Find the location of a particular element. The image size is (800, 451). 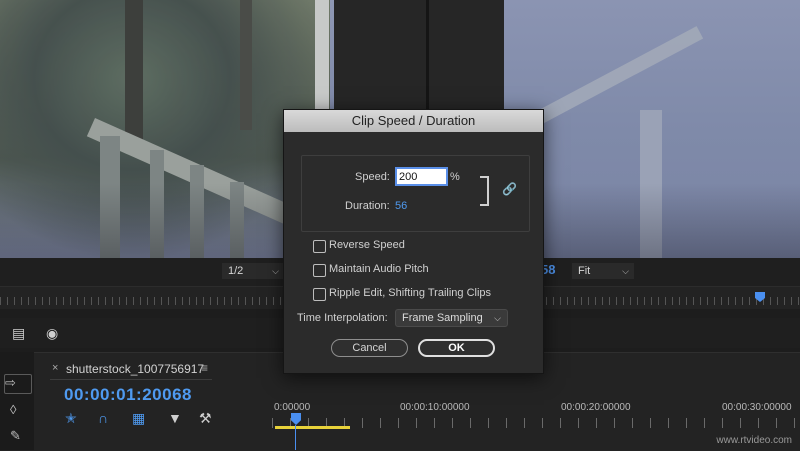

timeline-ruler-ticks is located at coordinates (536, 423).